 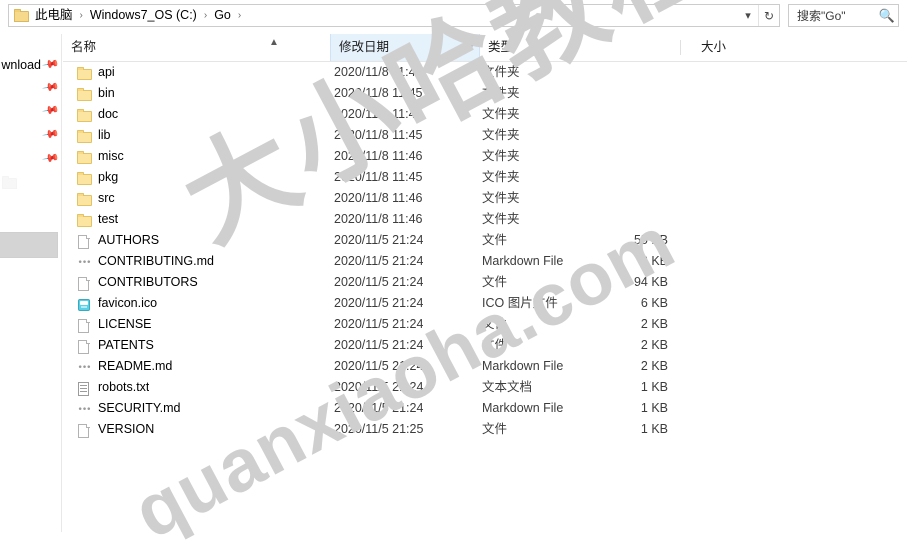 What do you see at coordinates (274, 42) in the screenshot?
I see `sort-ascending-icon: ▲` at bounding box center [274, 42].